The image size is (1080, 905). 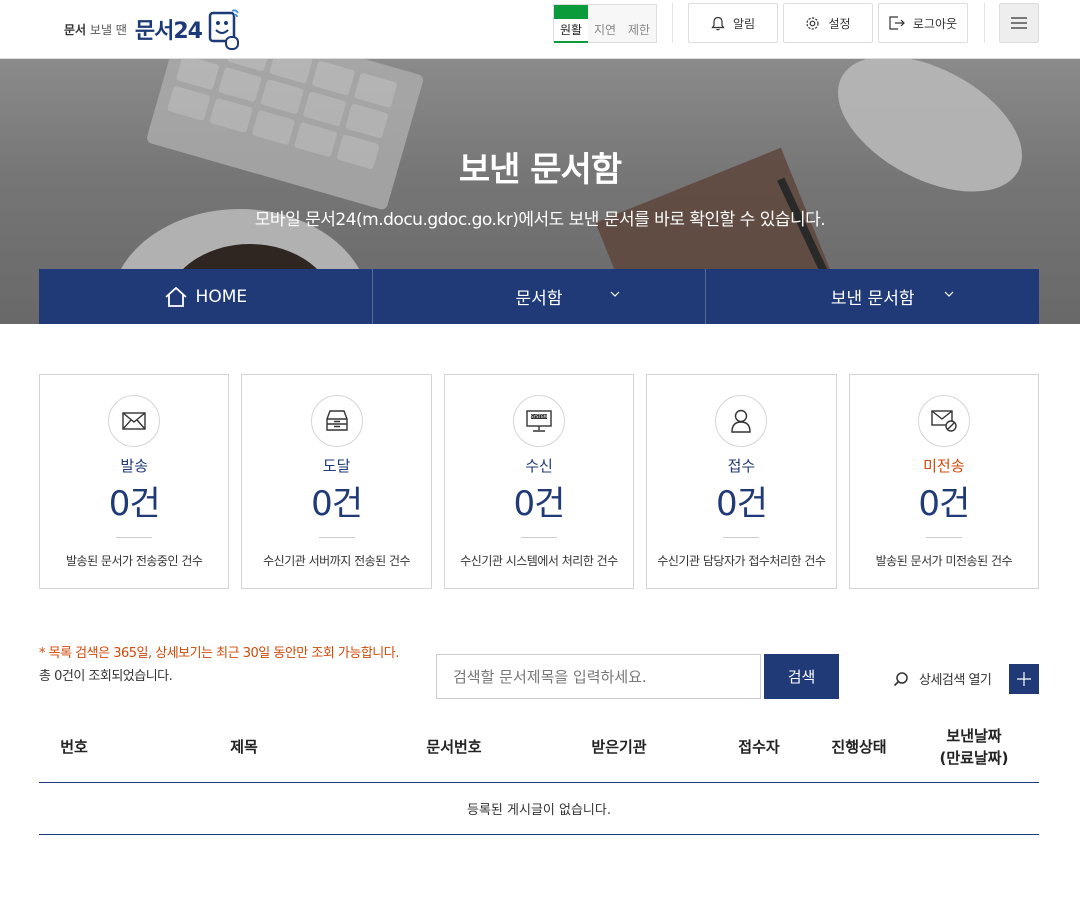 I want to click on status-limited: 제한, so click(x=639, y=23).